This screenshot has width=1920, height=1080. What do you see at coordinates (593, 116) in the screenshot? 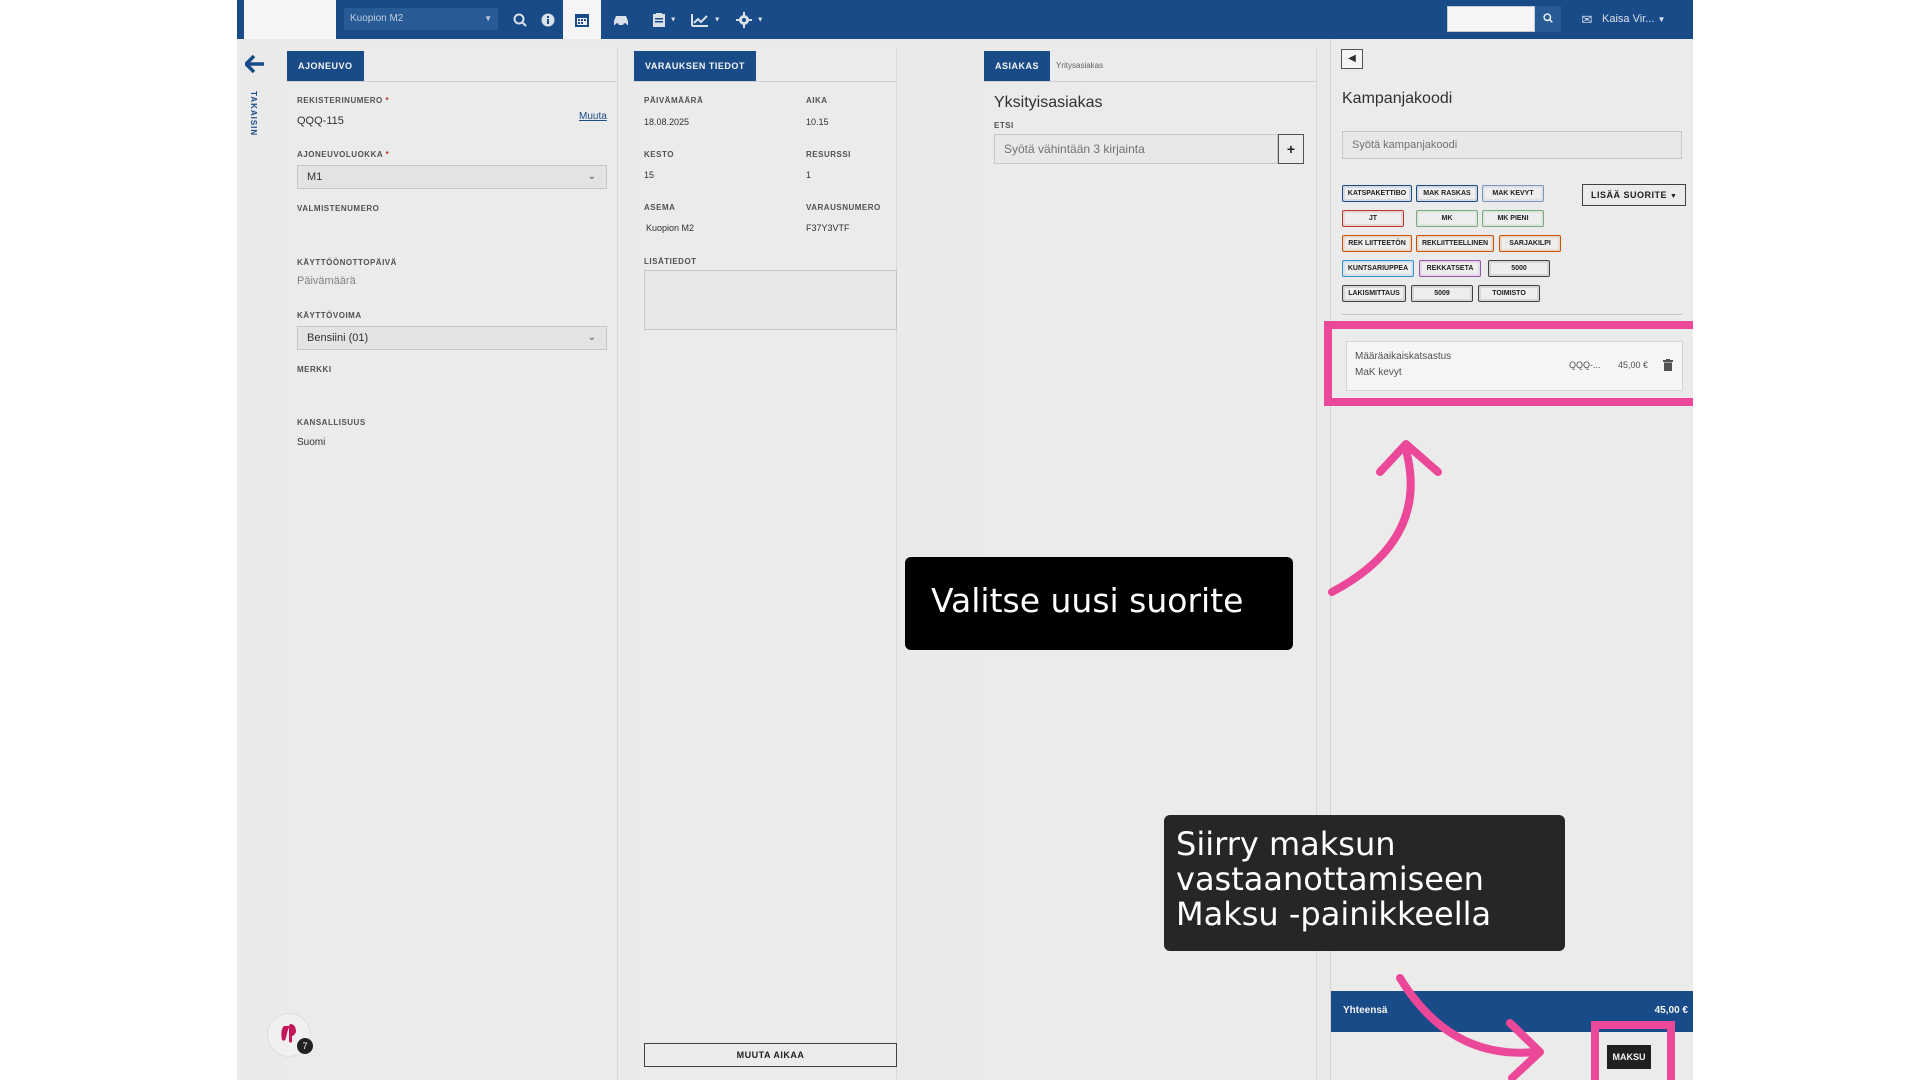
I see `change-reg-link: Muuta` at bounding box center [593, 116].